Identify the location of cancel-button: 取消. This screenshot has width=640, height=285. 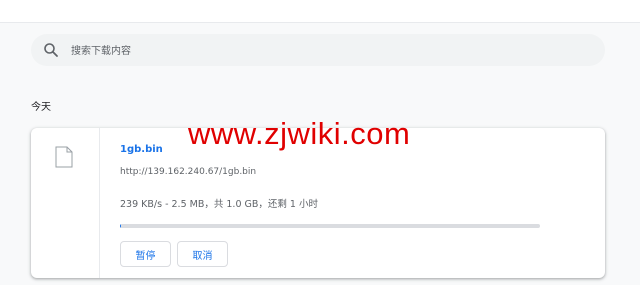
(202, 254).